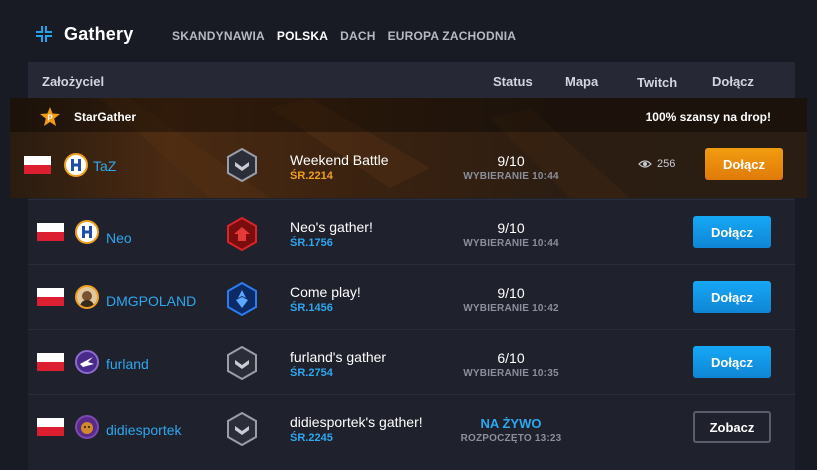  What do you see at coordinates (105, 117) in the screenshot?
I see `promo-brand: StarGather` at bounding box center [105, 117].